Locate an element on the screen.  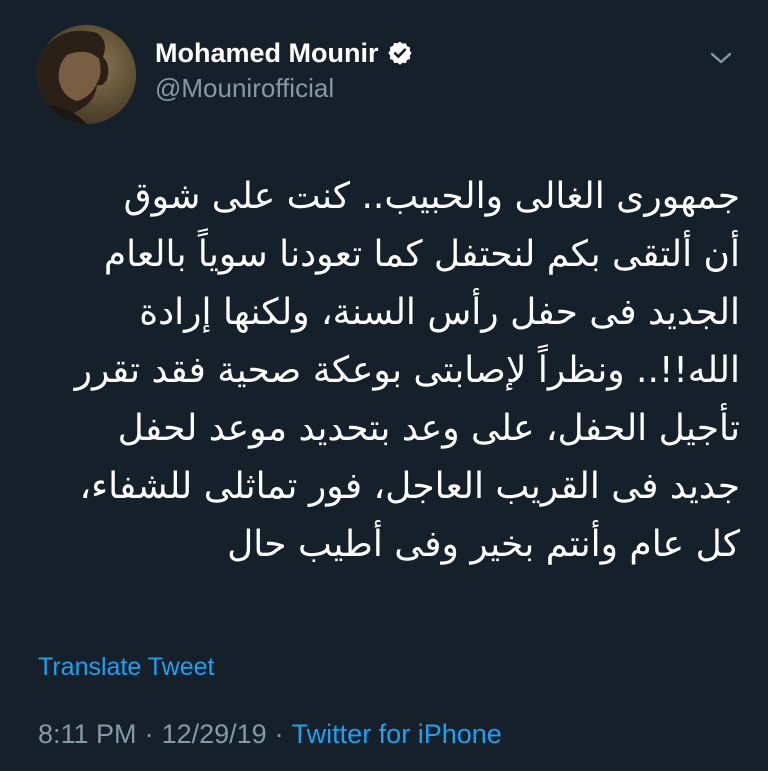
avatar-image is located at coordinates (86, 74).